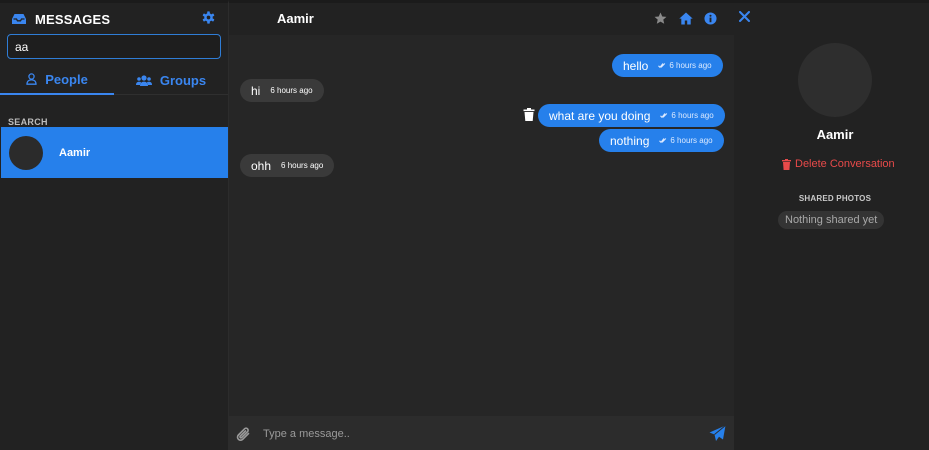  What do you see at coordinates (686, 18) in the screenshot?
I see `home-icon` at bounding box center [686, 18].